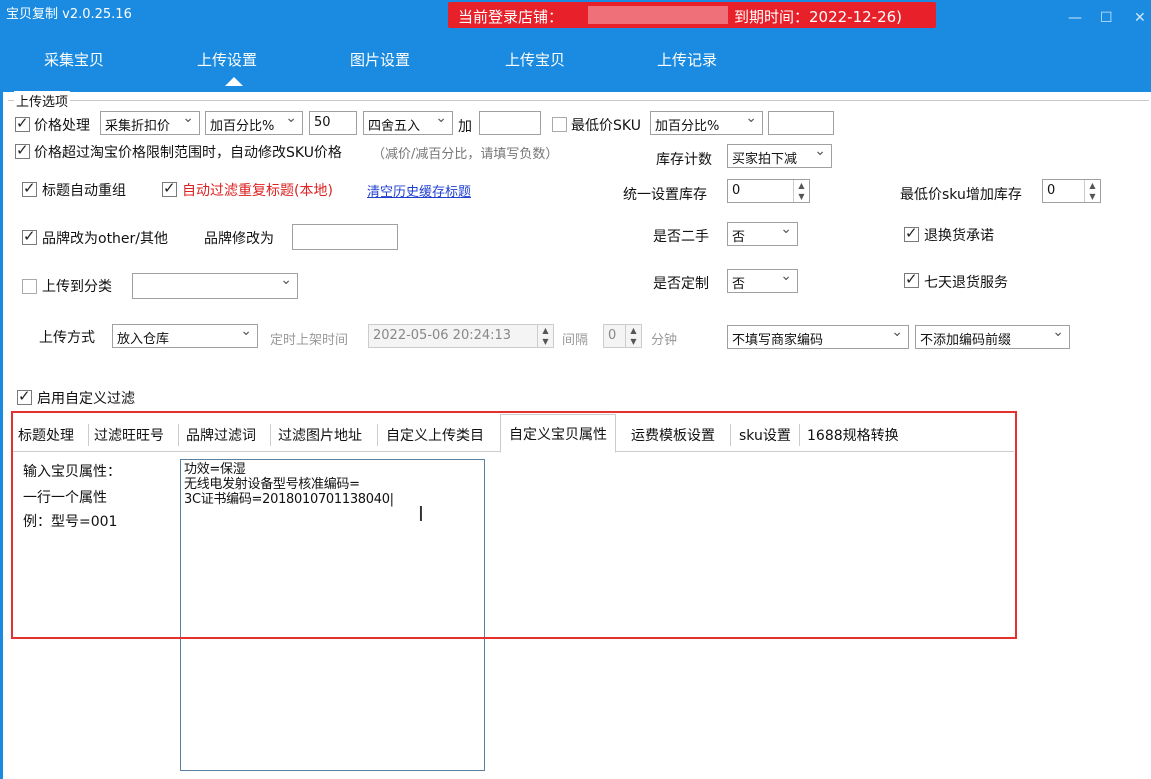 Image resolution: width=1151 pixels, height=779 pixels. What do you see at coordinates (465, 154) in the screenshot?
I see `negative-hint: （减价/减百分比，请填写负数）` at bounding box center [465, 154].